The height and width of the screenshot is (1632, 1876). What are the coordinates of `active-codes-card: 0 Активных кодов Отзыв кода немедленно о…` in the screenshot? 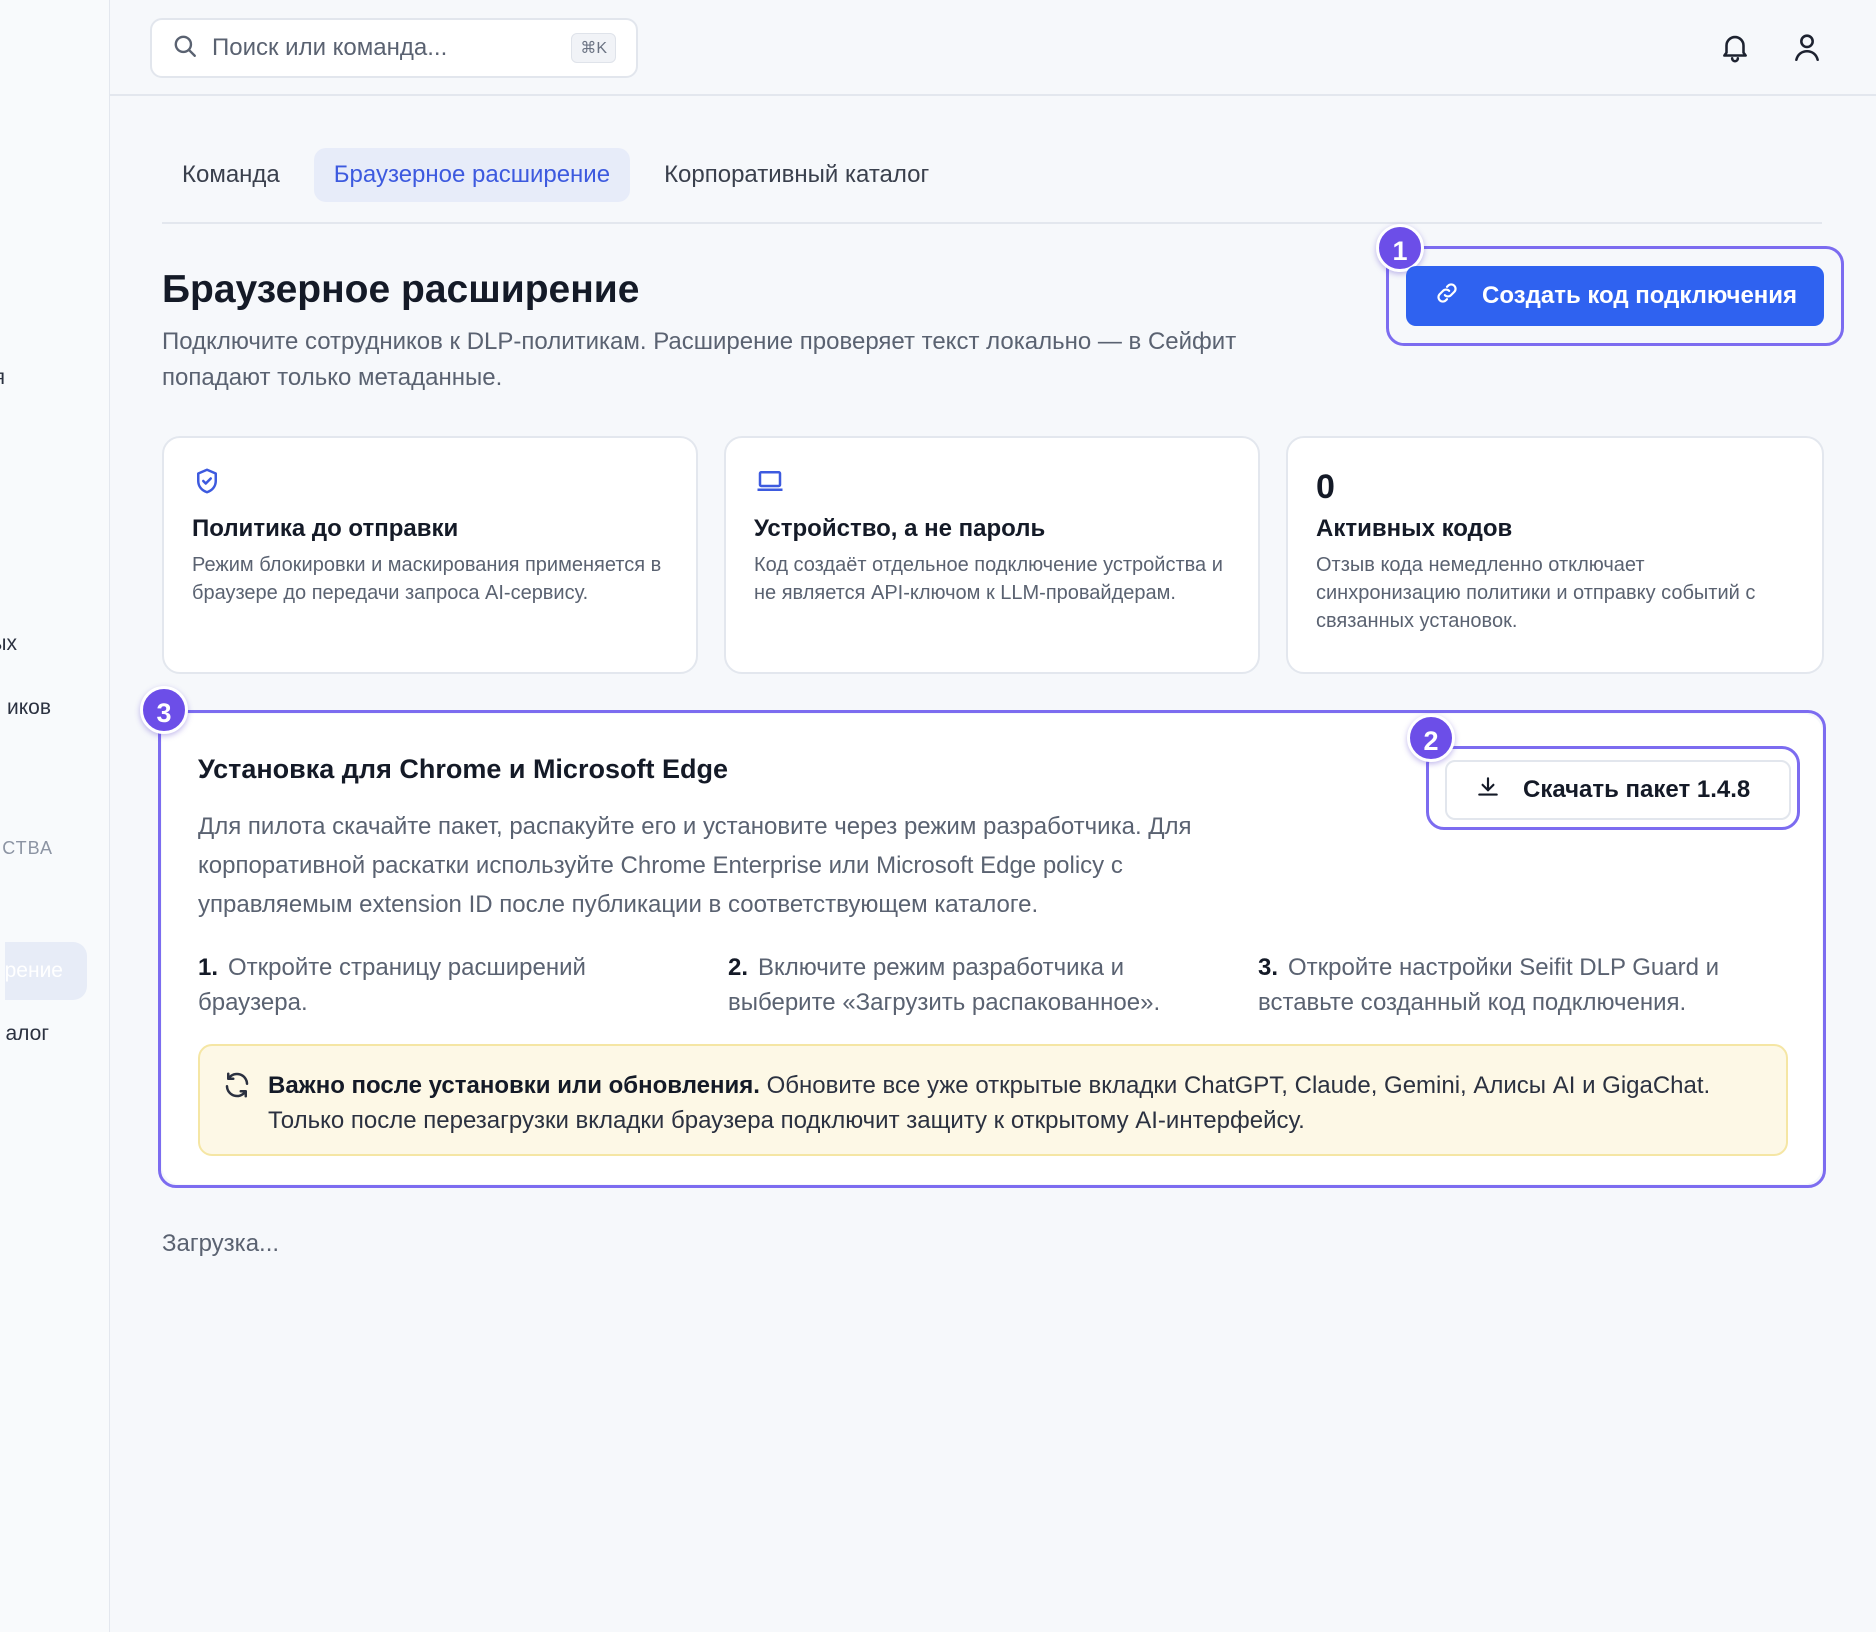 It's located at (1555, 555).